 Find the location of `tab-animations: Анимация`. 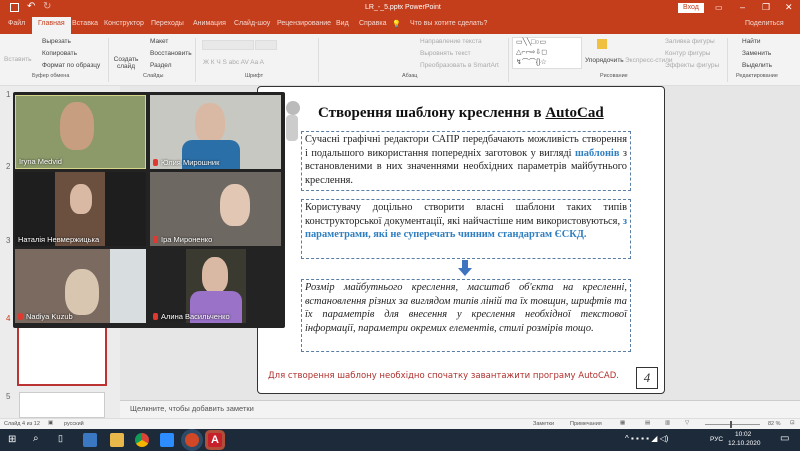

tab-animations: Анимация is located at coordinates (209, 23).